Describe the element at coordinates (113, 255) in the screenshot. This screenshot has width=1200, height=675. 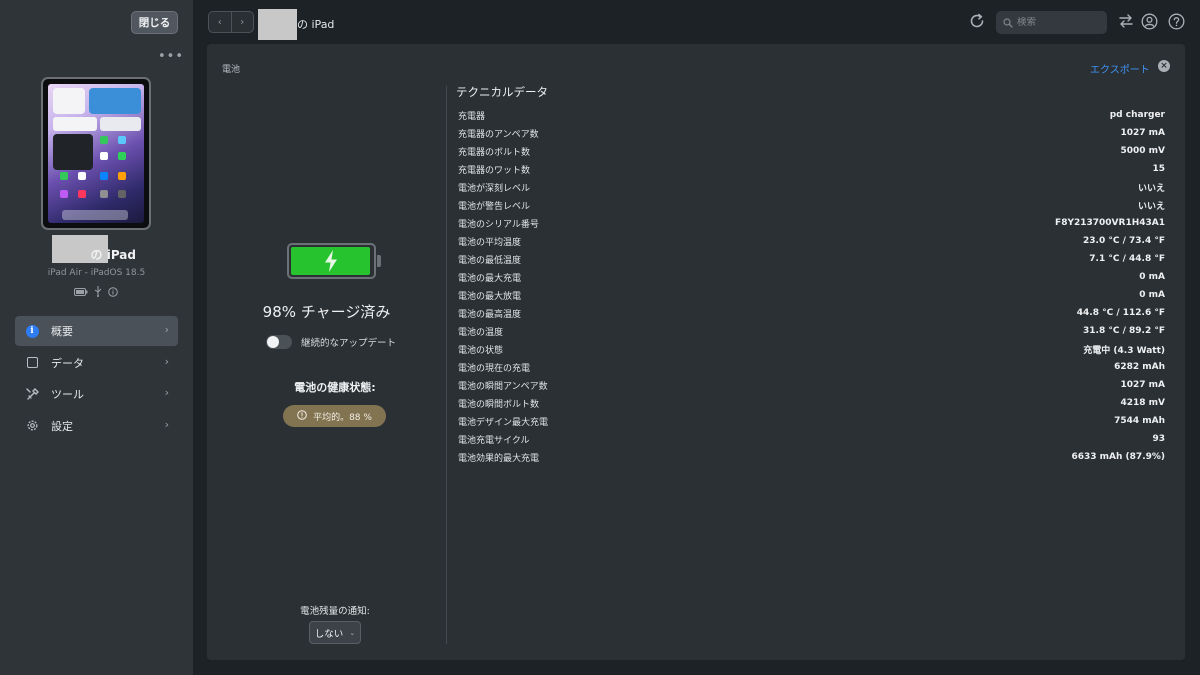
I see `device-name: の iPad` at that location.